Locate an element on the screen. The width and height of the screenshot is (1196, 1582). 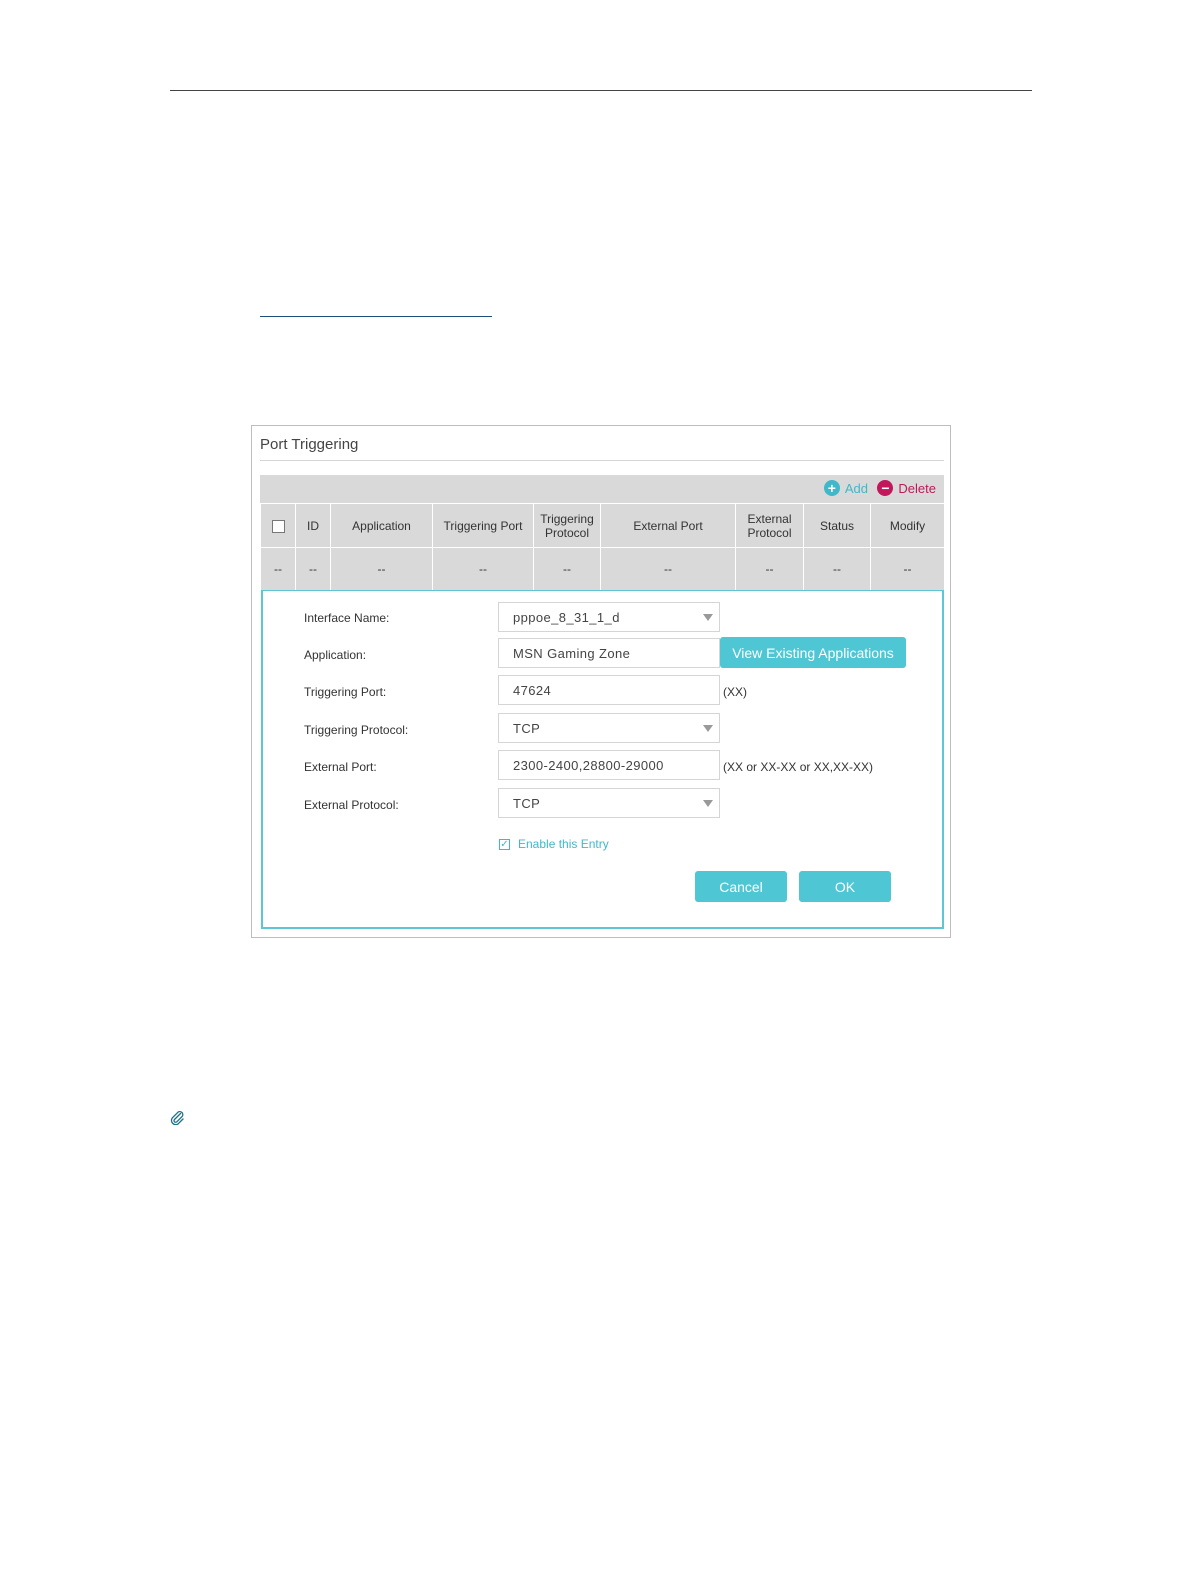
enable-entry-label: Enable this Entry is located at coordinates (563, 844).